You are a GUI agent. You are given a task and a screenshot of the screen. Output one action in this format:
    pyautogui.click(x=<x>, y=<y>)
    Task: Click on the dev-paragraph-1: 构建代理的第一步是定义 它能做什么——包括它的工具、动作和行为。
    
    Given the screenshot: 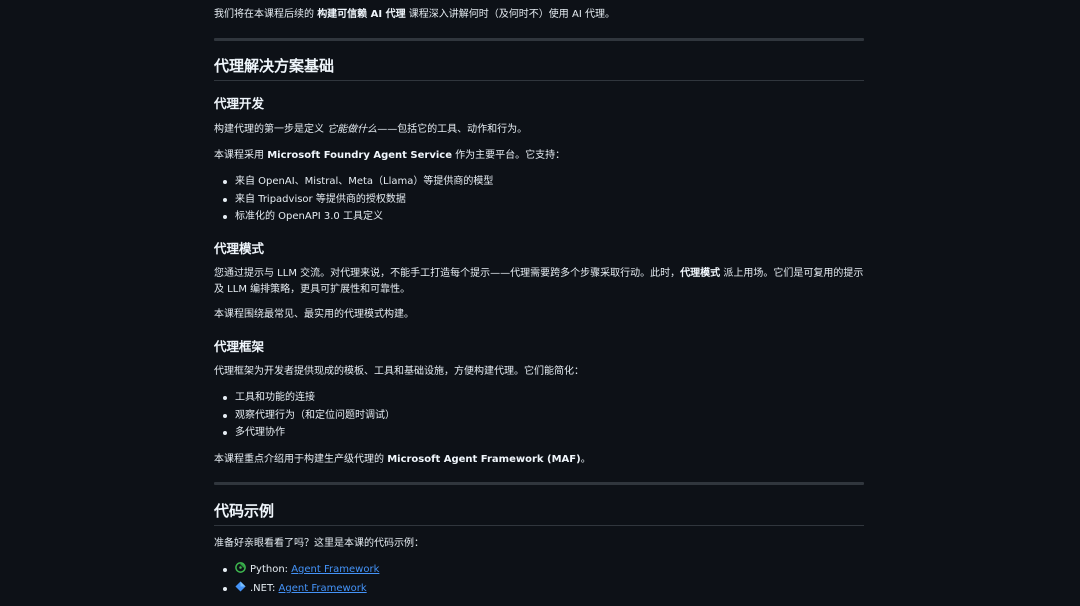 What is the action you would take?
    pyautogui.click(x=371, y=129)
    